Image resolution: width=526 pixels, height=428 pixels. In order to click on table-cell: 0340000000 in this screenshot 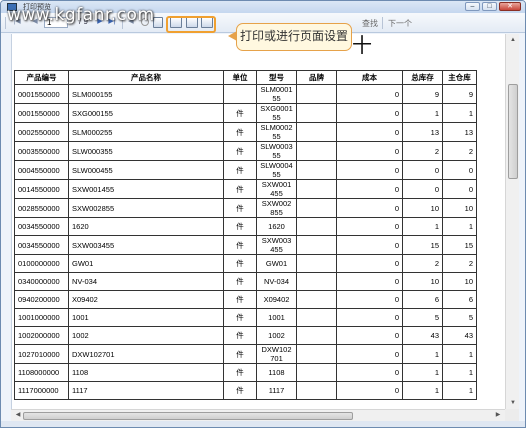, I will do `click(41, 281)`.